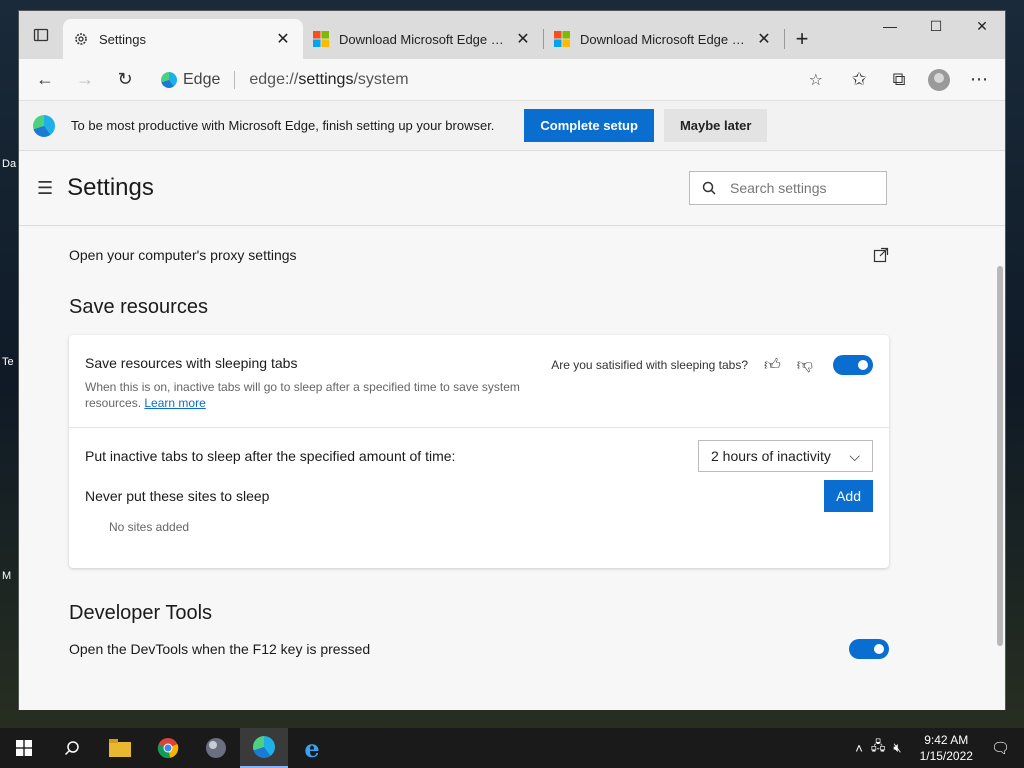 The height and width of the screenshot is (768, 1024). I want to click on internet-explorer-button: e, so click(312, 748).